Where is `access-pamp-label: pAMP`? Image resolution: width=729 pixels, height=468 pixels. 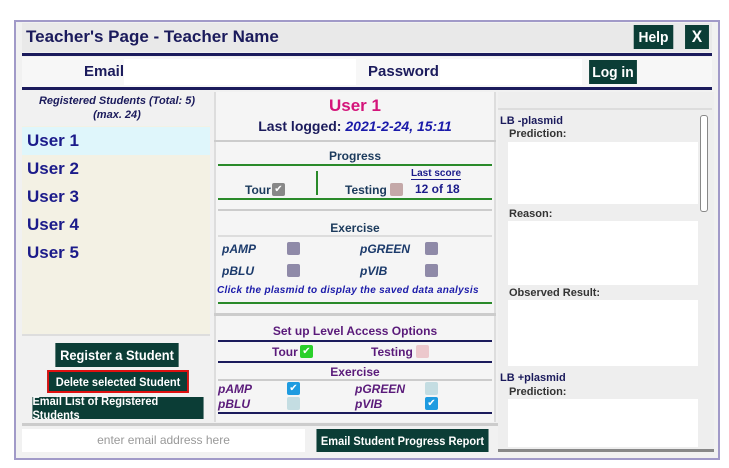
access-pamp-label: pAMP is located at coordinates (235, 389).